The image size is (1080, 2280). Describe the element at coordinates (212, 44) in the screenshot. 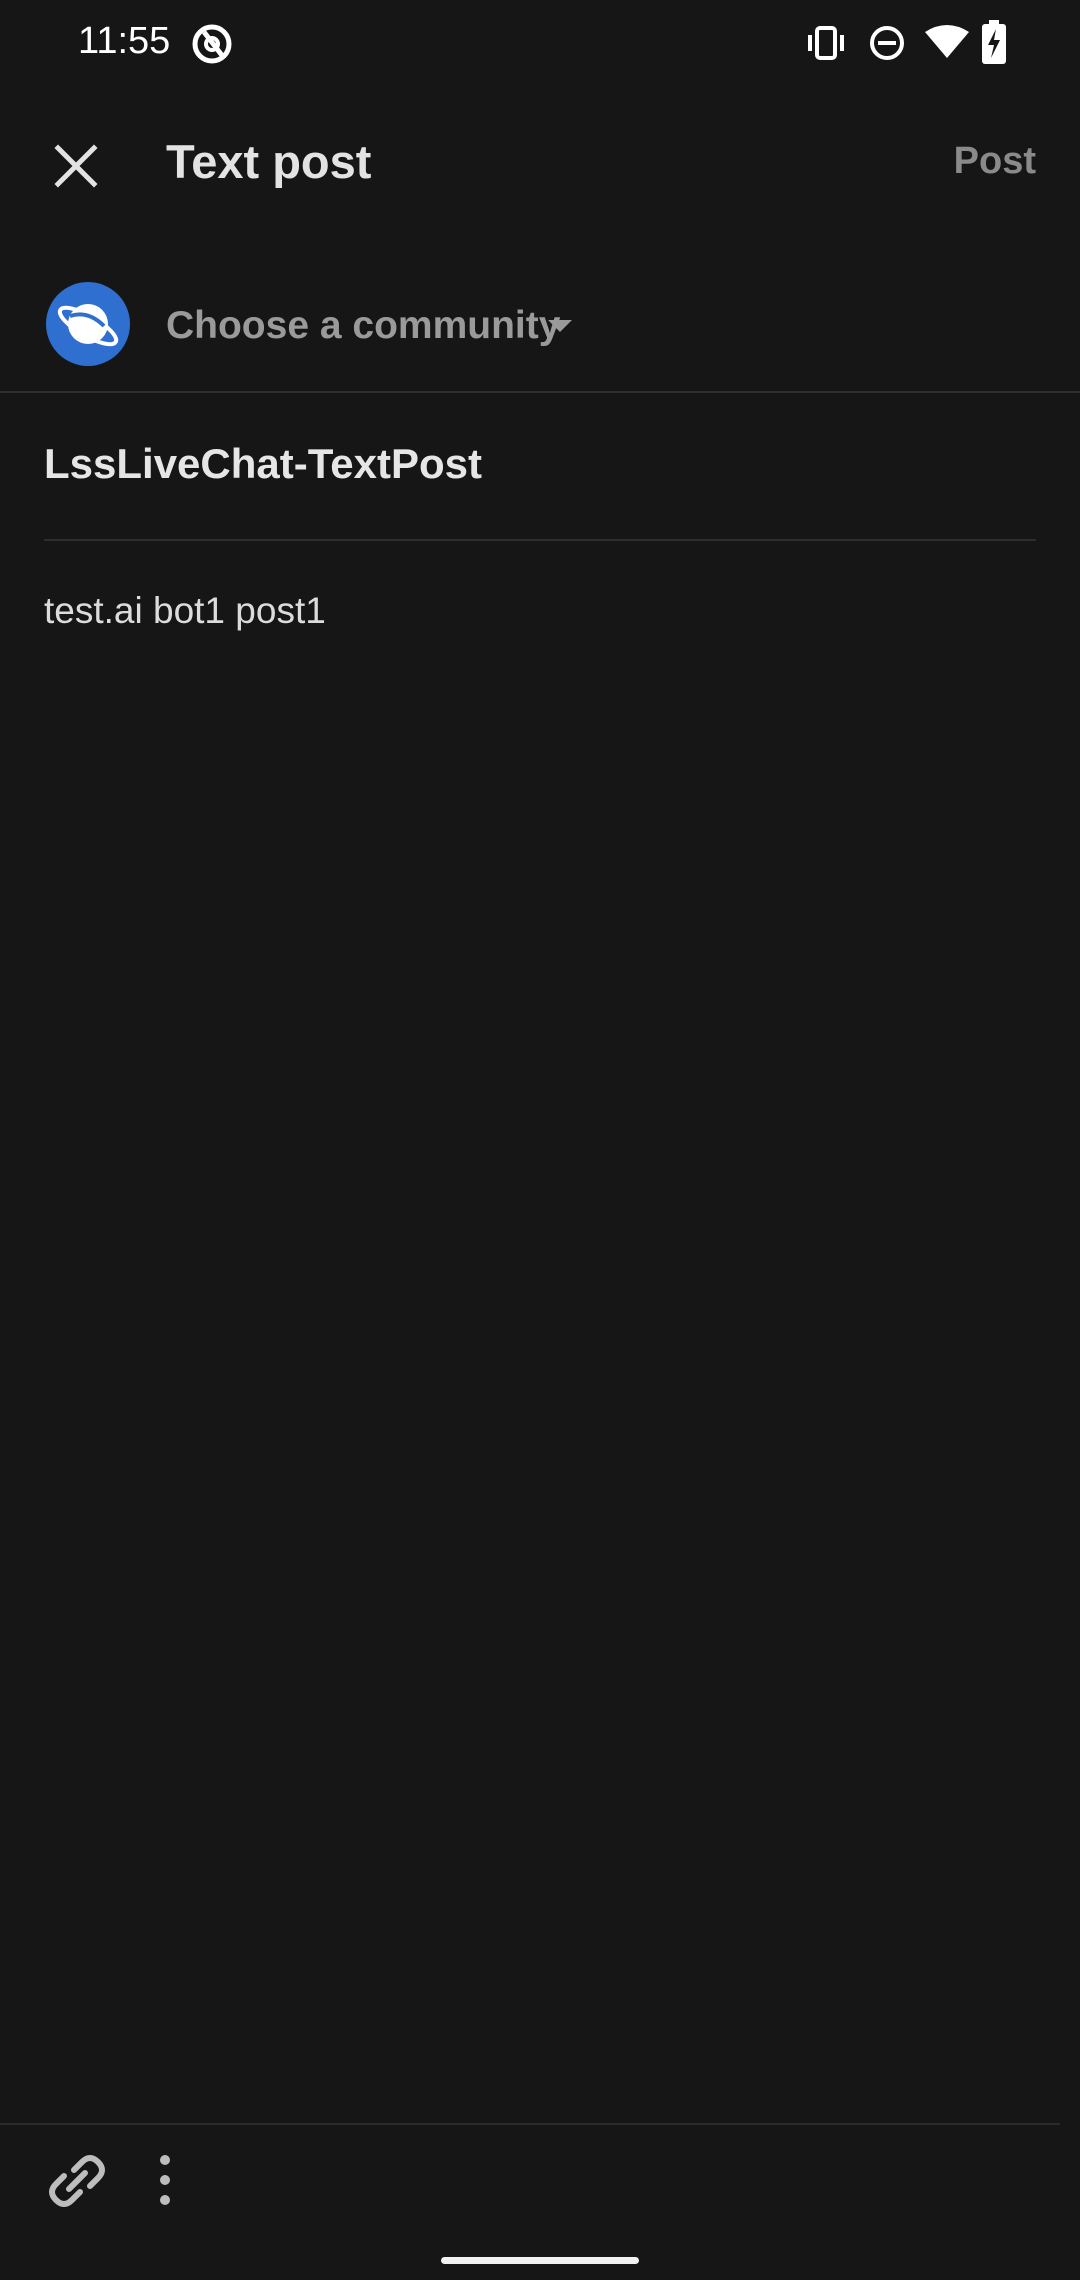

I see `app-notification-icon` at that location.